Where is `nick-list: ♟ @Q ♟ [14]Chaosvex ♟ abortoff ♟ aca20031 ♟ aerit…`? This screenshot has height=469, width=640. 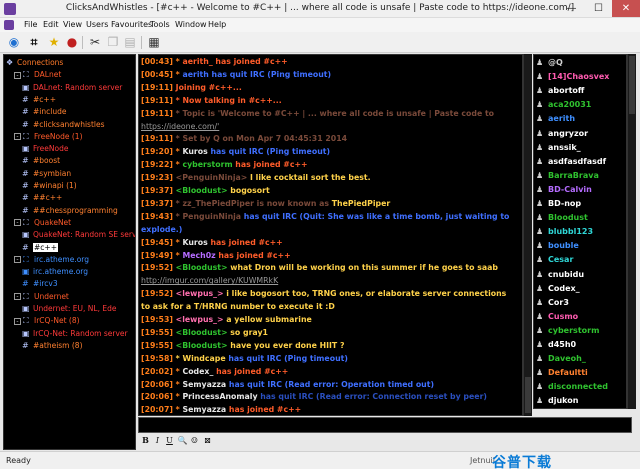 nick-list: ♟ @Q ♟ [14]Chaosvex ♟ abortoff ♟ aca20031 ♟ aerit… is located at coordinates (580, 231).